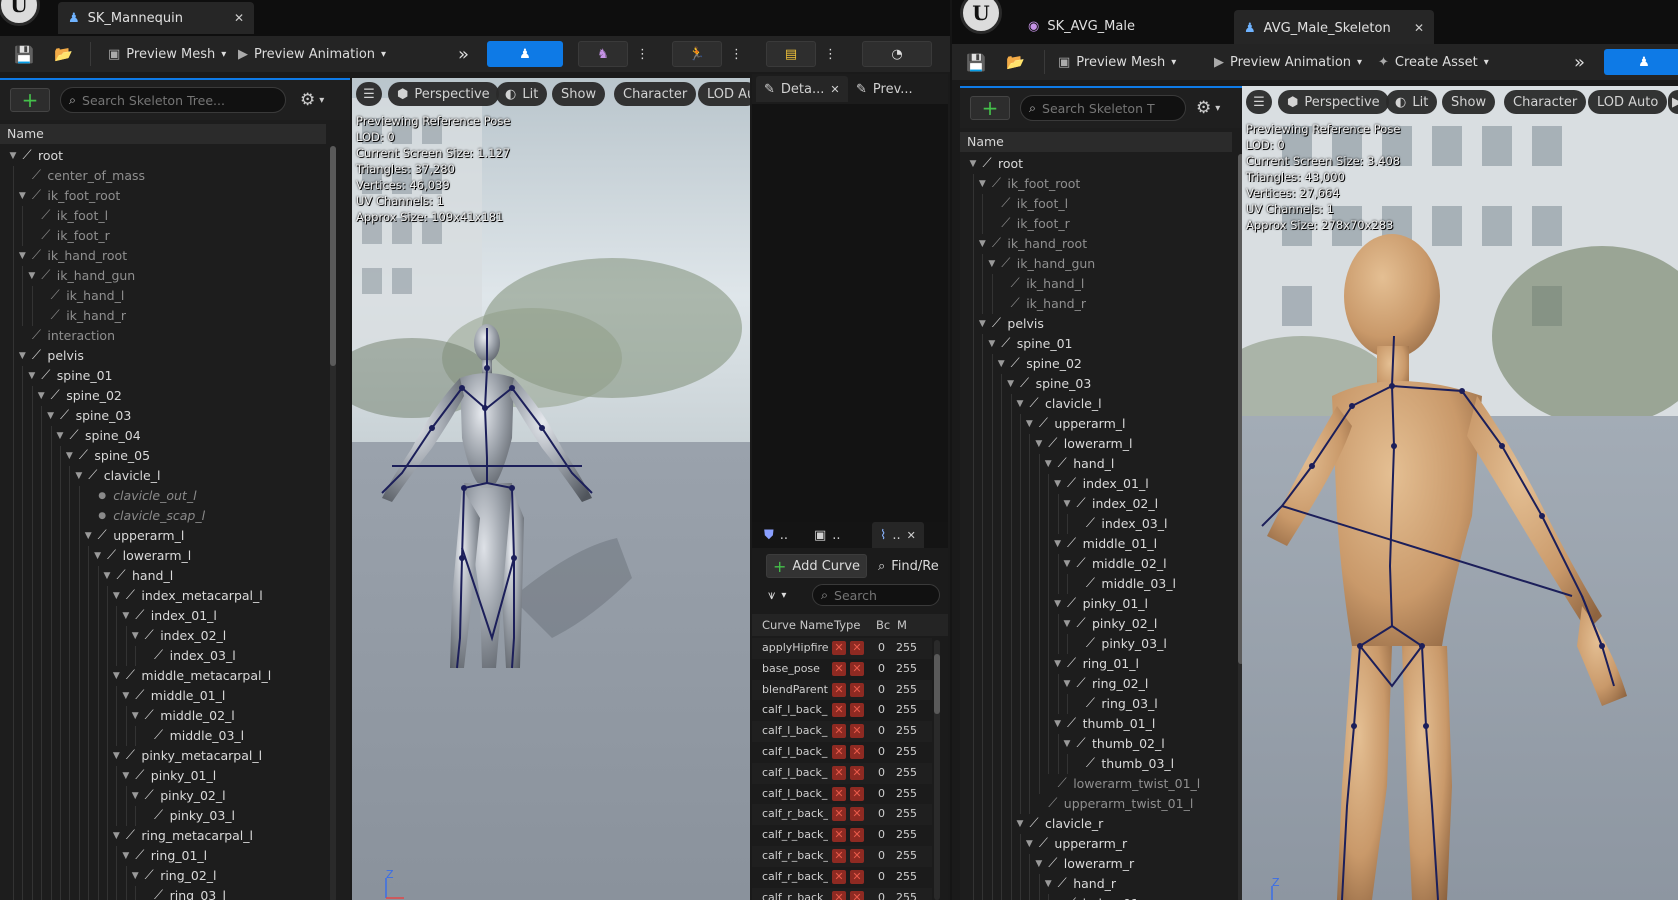  I want to click on tree-row: ▼ ⟋ ik_hand_root, so click(1096, 244).